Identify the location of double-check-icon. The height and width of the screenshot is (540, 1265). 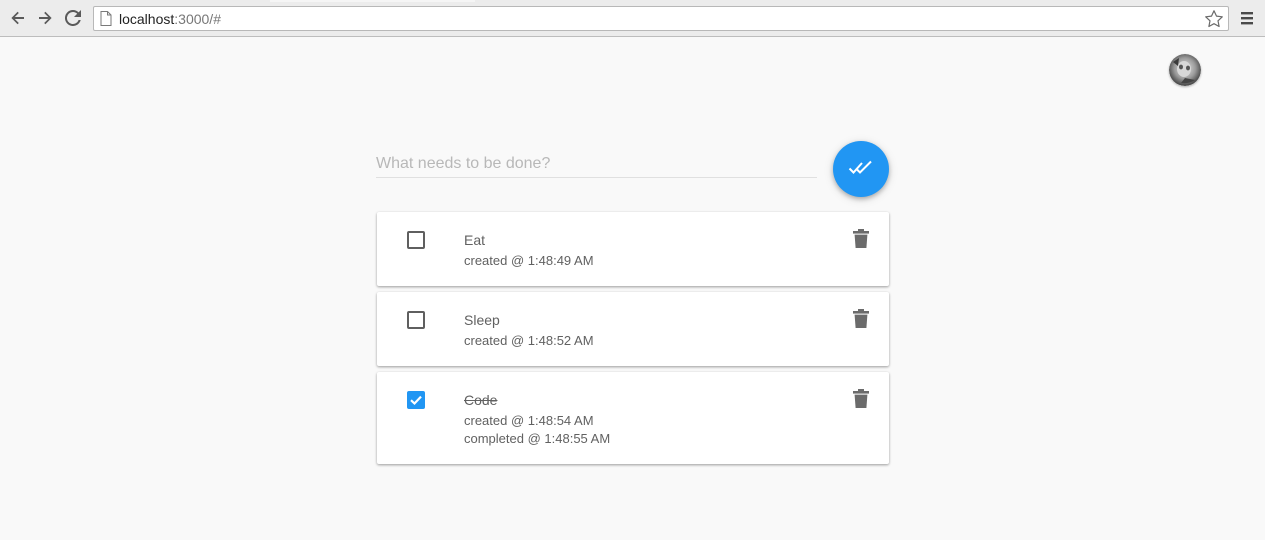
(861, 169).